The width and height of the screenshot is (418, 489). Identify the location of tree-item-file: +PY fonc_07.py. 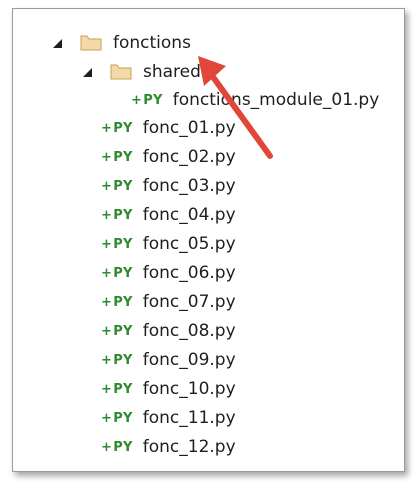
(168, 302).